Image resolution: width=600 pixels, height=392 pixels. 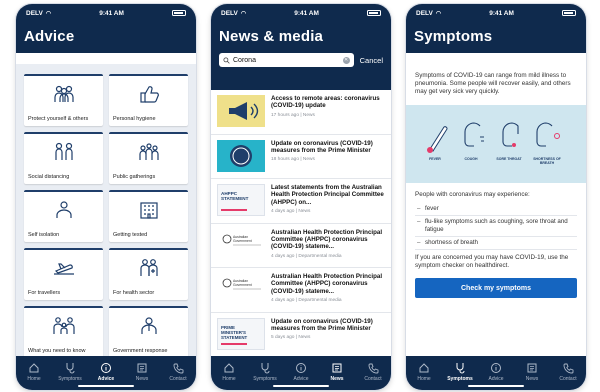 What do you see at coordinates (496, 288) in the screenshot?
I see `check-symptoms-button: Check my symptoms` at bounding box center [496, 288].